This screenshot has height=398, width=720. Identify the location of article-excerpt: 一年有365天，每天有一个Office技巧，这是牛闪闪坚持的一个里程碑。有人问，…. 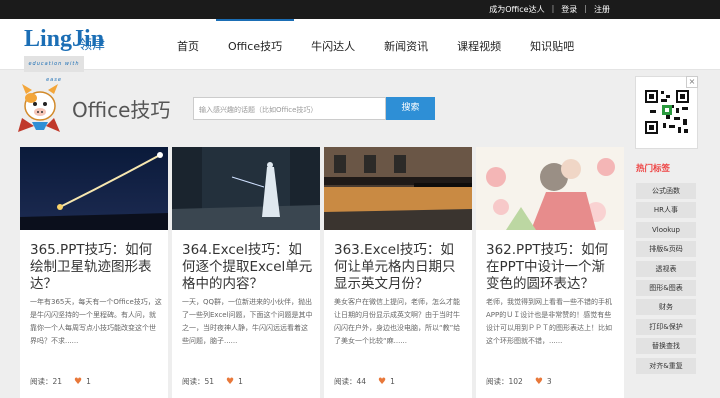
(96, 321).